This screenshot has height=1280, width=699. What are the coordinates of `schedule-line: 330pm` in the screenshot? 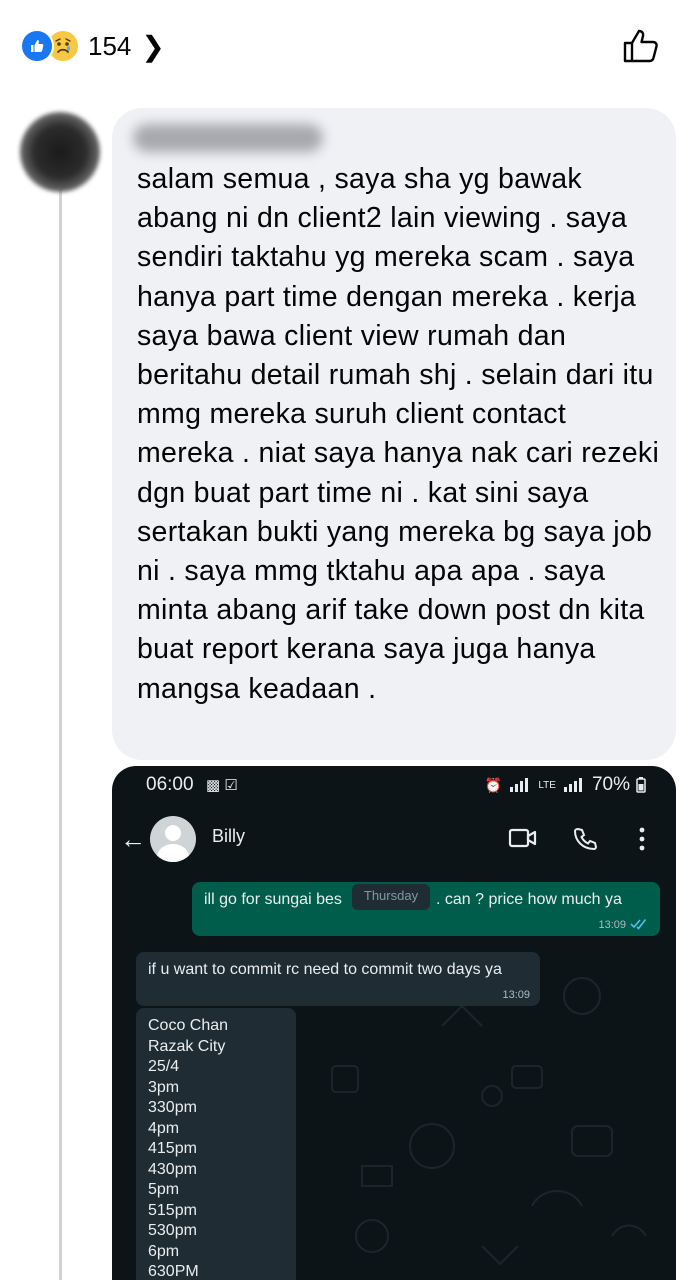 It's located at (172, 1107).